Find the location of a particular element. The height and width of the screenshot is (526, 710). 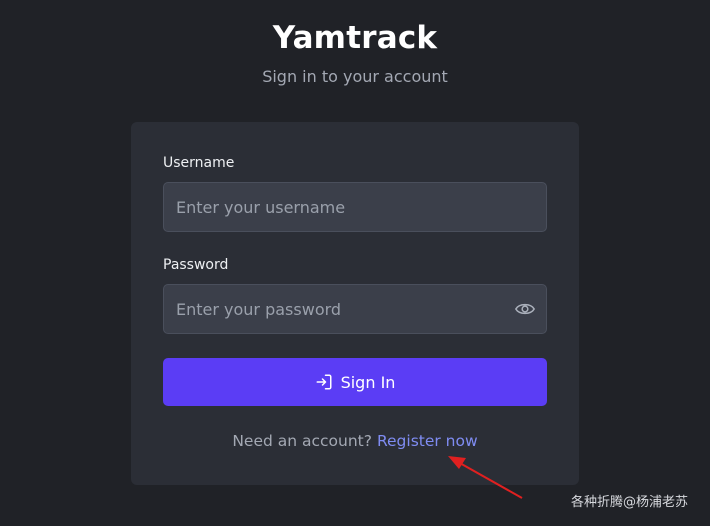

username-input is located at coordinates (355, 207).